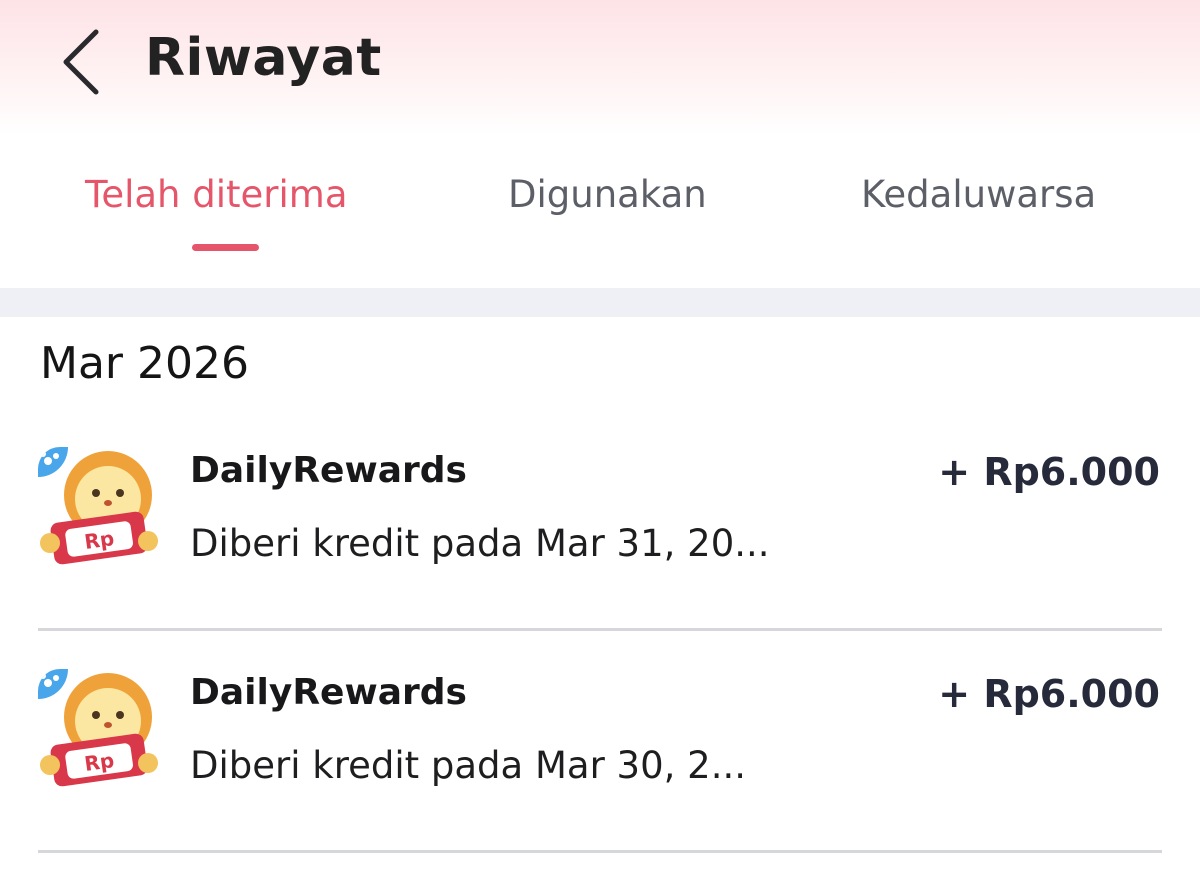  What do you see at coordinates (225, 247) in the screenshot?
I see `active-tab-indicator` at bounding box center [225, 247].